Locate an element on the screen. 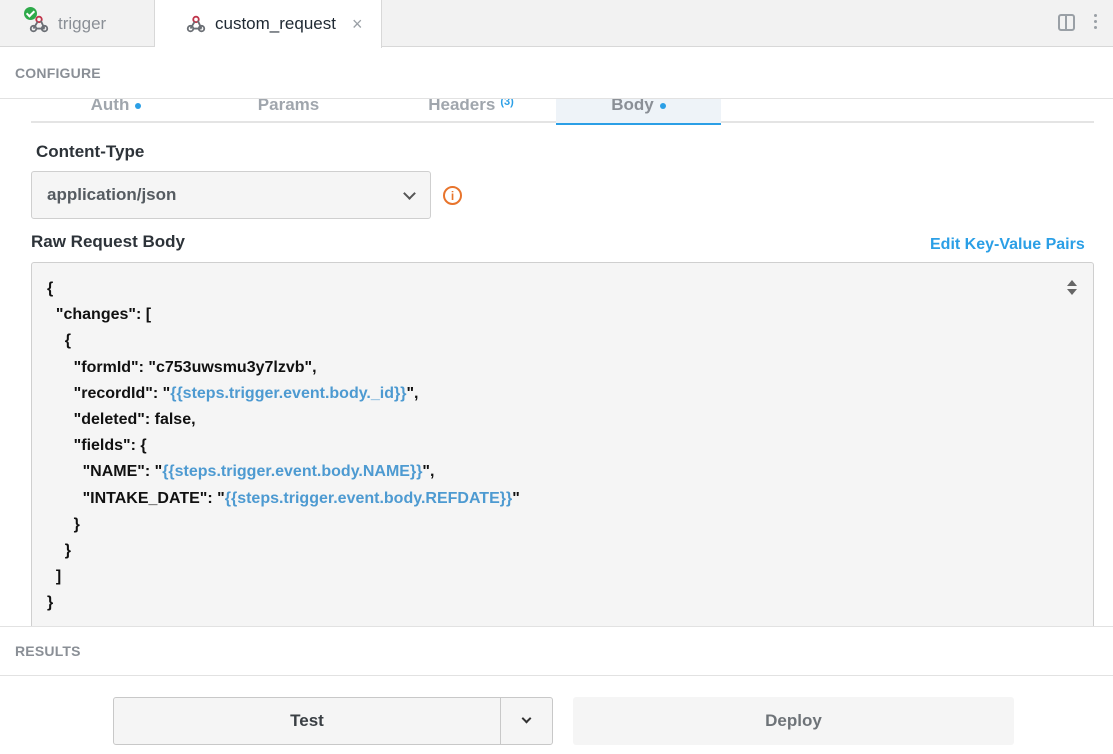 The width and height of the screenshot is (1113, 754). code-text: "NAME": " is located at coordinates (105, 472).